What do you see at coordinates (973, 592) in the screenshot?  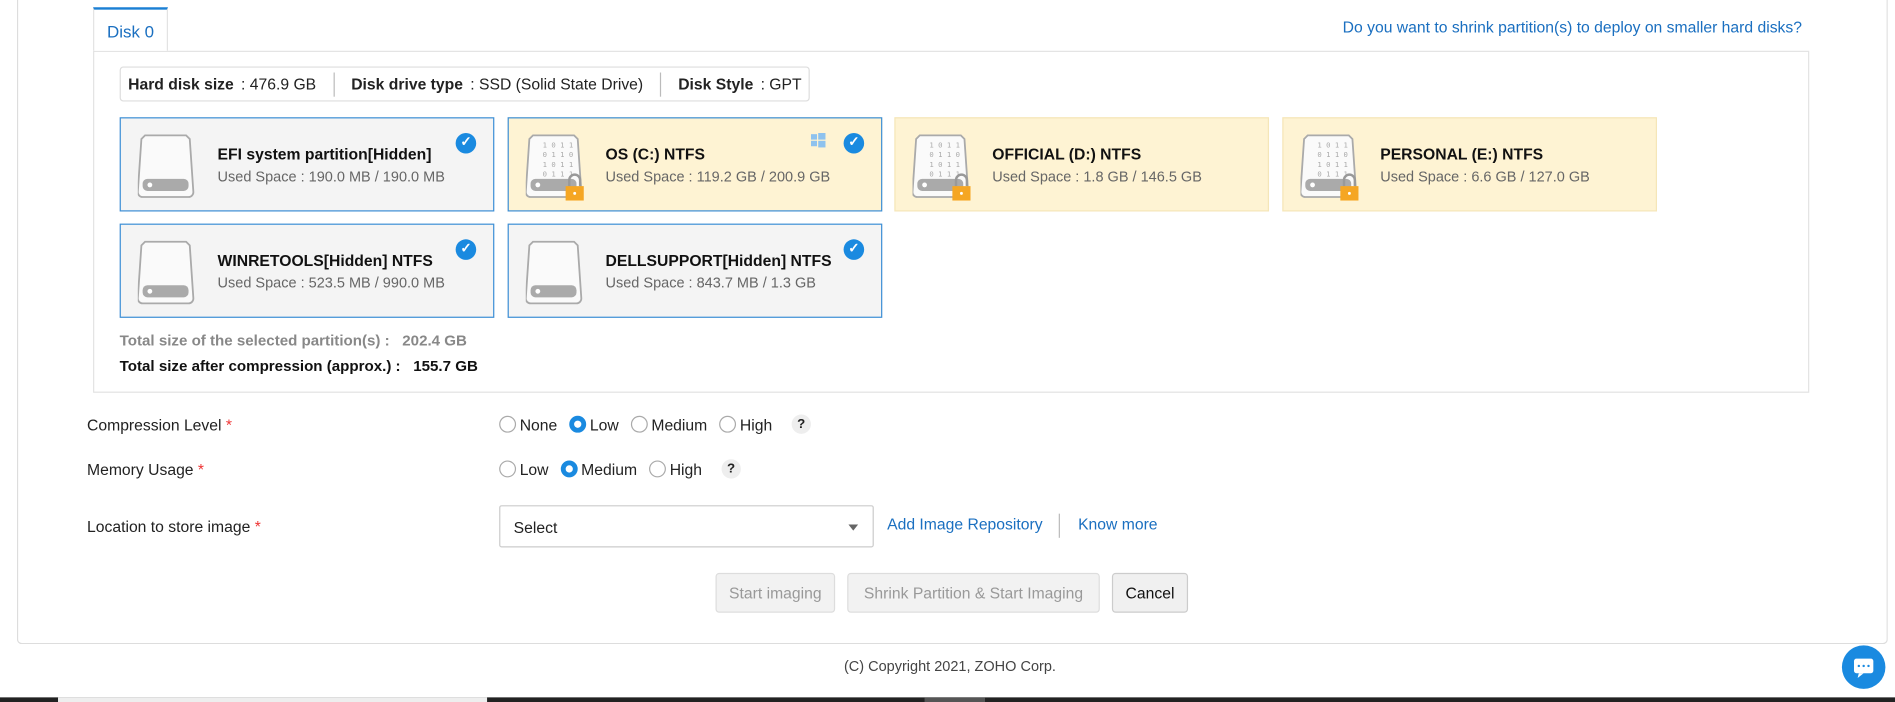 I see `shrink-partition-start-imaging-button: Shrink Partition & Start Imaging` at bounding box center [973, 592].